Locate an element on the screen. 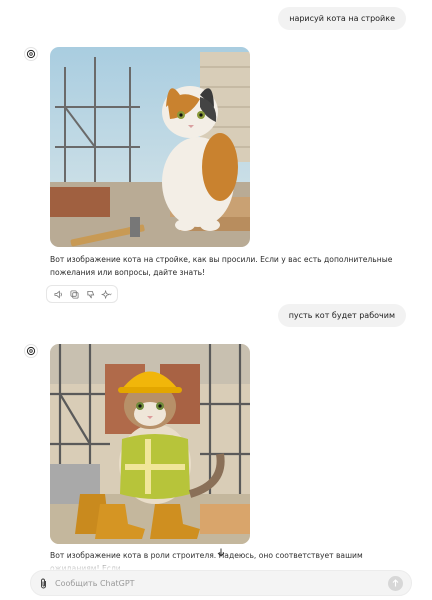 The width and height of the screenshot is (432, 600). message-input is located at coordinates (218, 583).